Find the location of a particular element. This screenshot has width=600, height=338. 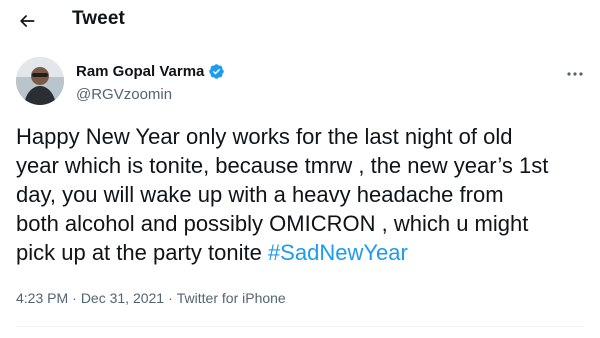

arrow-left-icon is located at coordinates (27, 21).